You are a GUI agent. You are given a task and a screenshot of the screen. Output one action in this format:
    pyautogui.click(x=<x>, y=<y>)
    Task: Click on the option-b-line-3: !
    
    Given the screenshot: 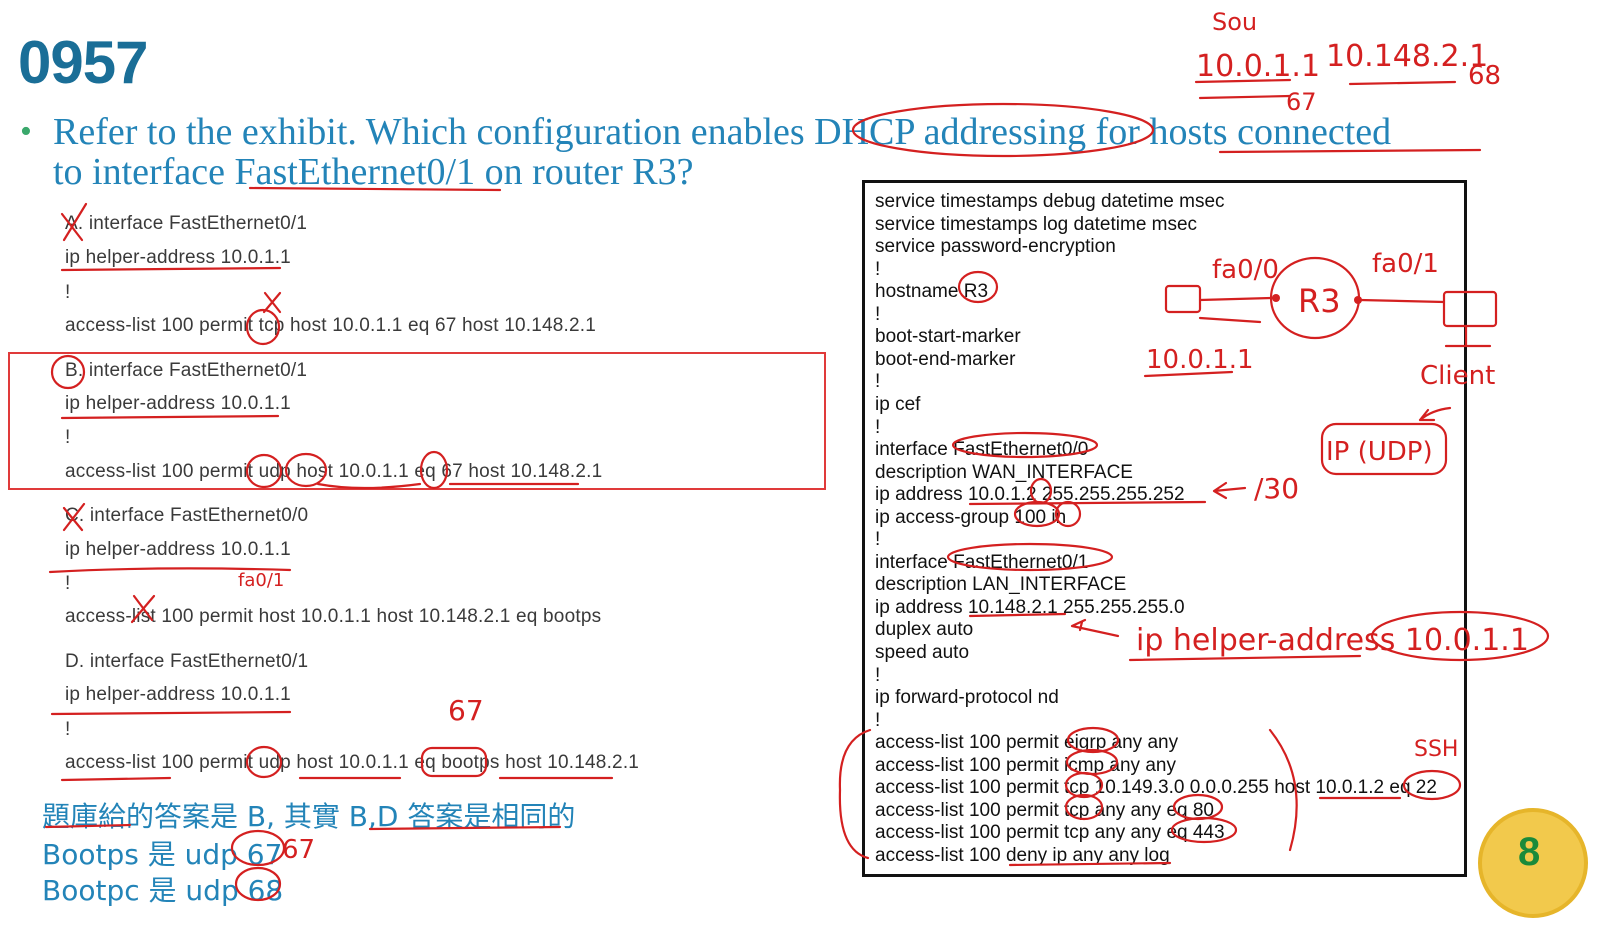 What is the action you would take?
    pyautogui.click(x=68, y=437)
    